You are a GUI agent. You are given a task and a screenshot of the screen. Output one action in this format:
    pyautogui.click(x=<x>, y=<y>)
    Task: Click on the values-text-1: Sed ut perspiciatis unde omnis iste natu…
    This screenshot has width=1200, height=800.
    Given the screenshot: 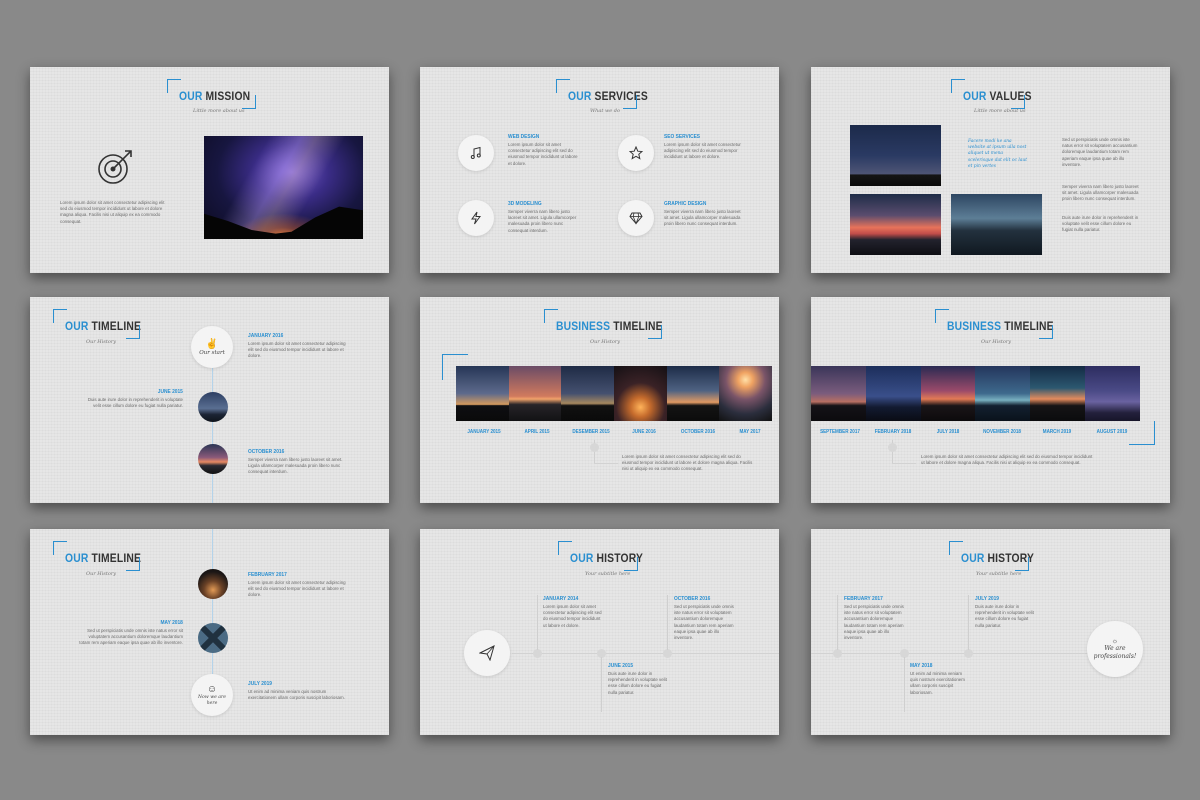 What is the action you would take?
    pyautogui.click(x=1100, y=152)
    